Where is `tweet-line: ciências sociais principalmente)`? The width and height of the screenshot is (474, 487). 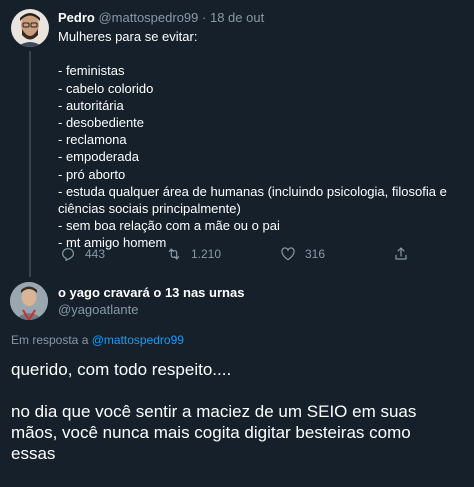
tweet-line: ciências sociais principalmente) is located at coordinates (149, 209).